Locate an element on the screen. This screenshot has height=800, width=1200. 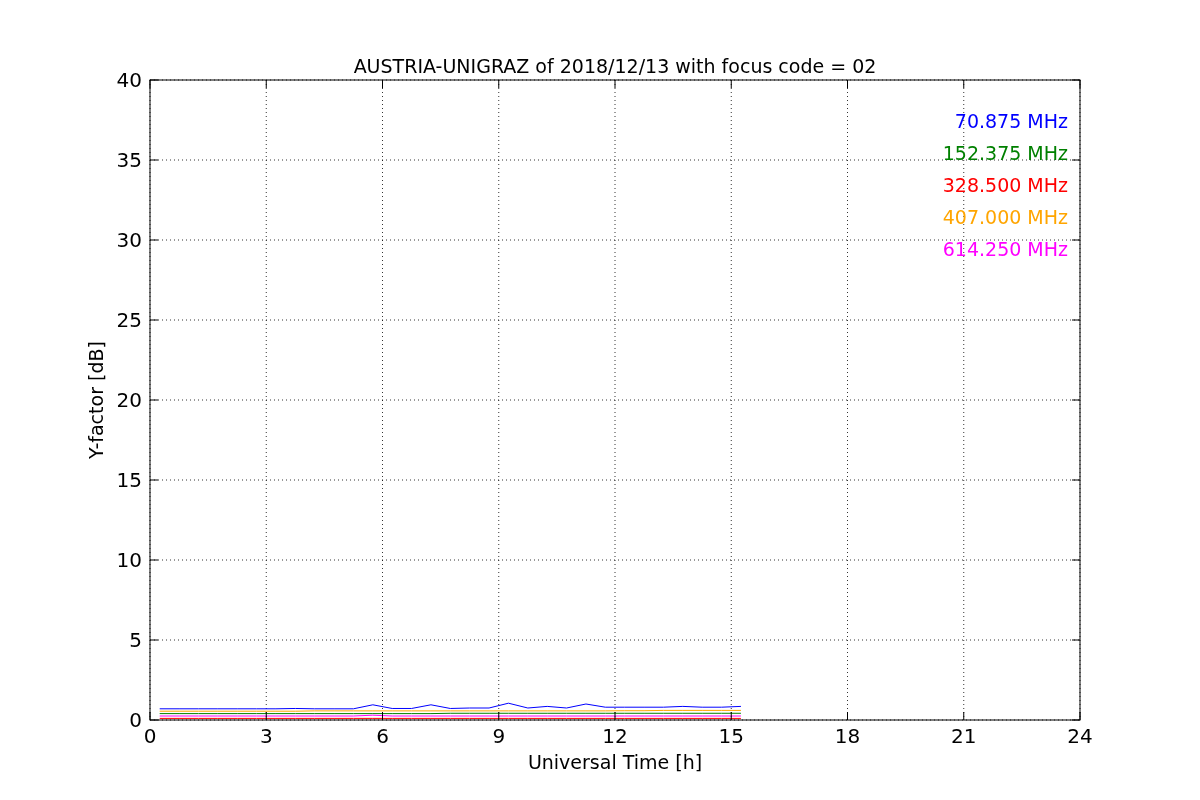
y-tick-label: 0 is located at coordinates (135, 720).